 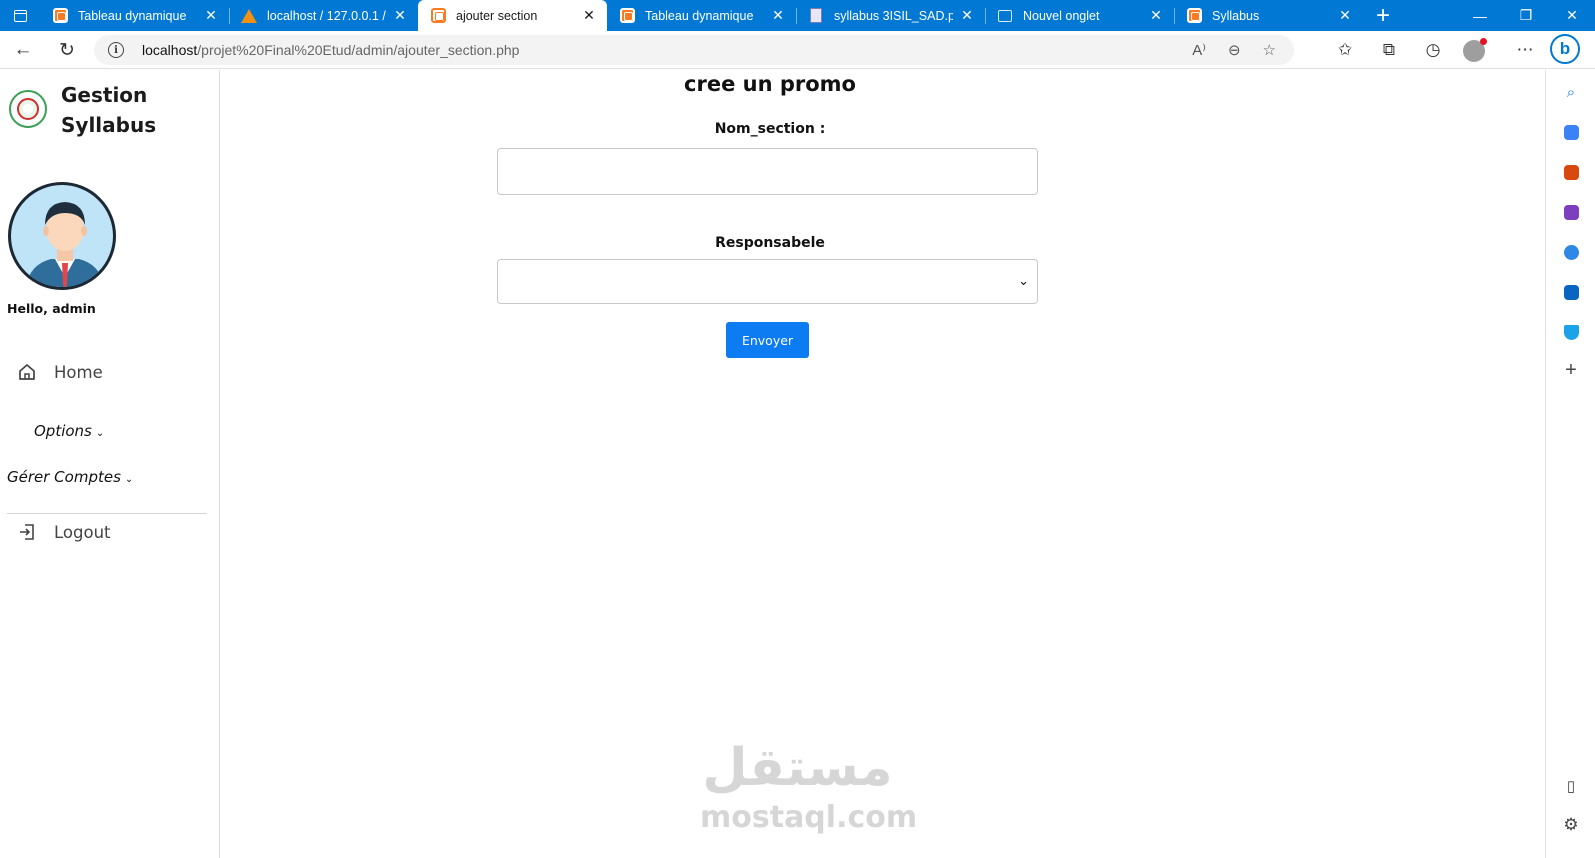 What do you see at coordinates (1480, 15) in the screenshot?
I see `minimize-icon: —` at bounding box center [1480, 15].